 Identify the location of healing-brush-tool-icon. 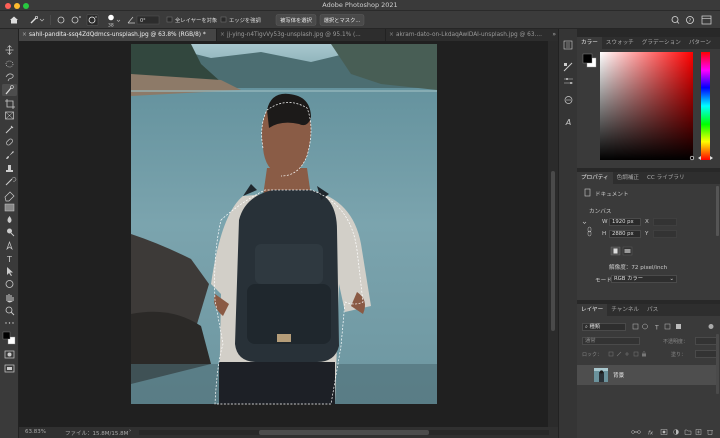
(10, 142).